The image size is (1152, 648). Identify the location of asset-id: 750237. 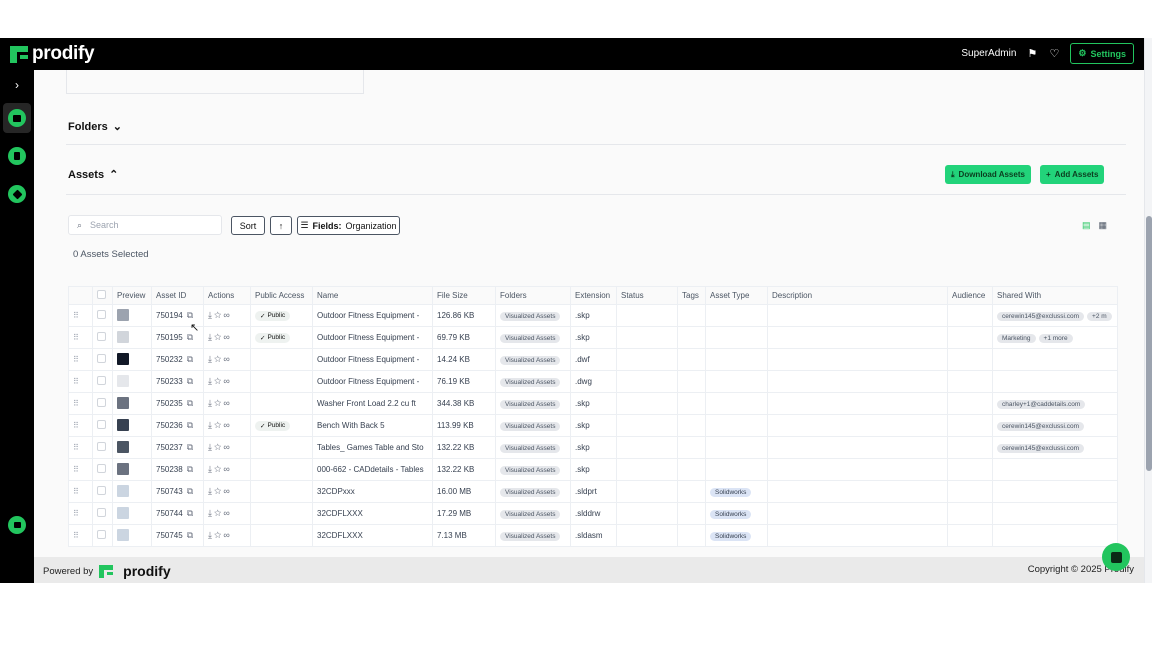
(169, 447).